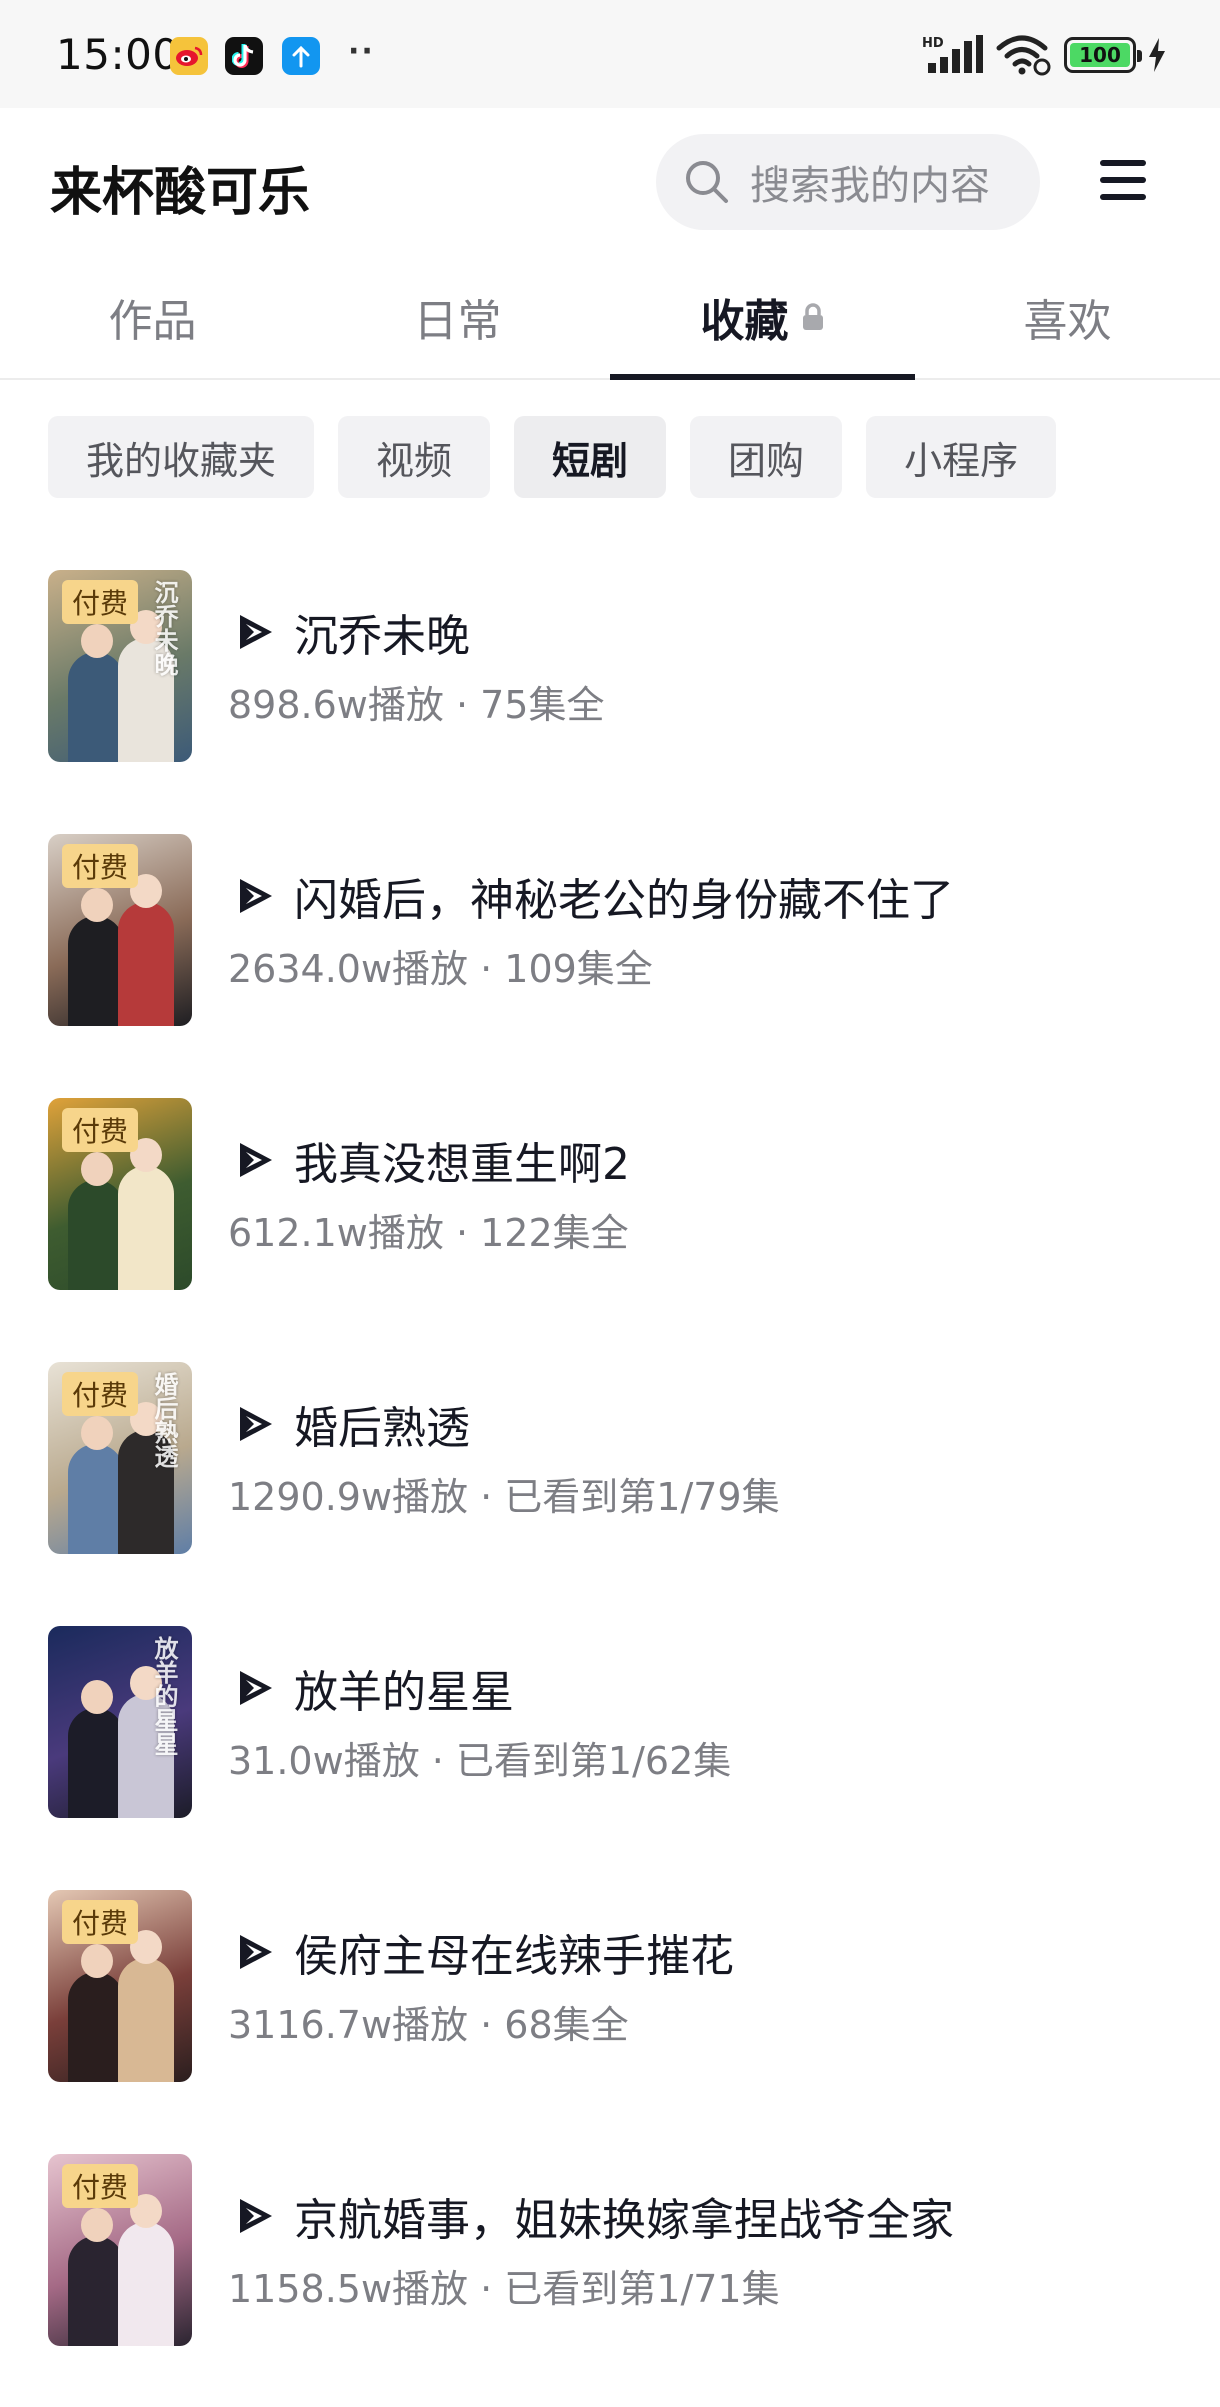 This screenshot has height=2407, width=1220. I want to click on list-item: 放羊的星星 放羊的星星 31.0w播放 · 已看到第1/62集, so click(610, 1723).